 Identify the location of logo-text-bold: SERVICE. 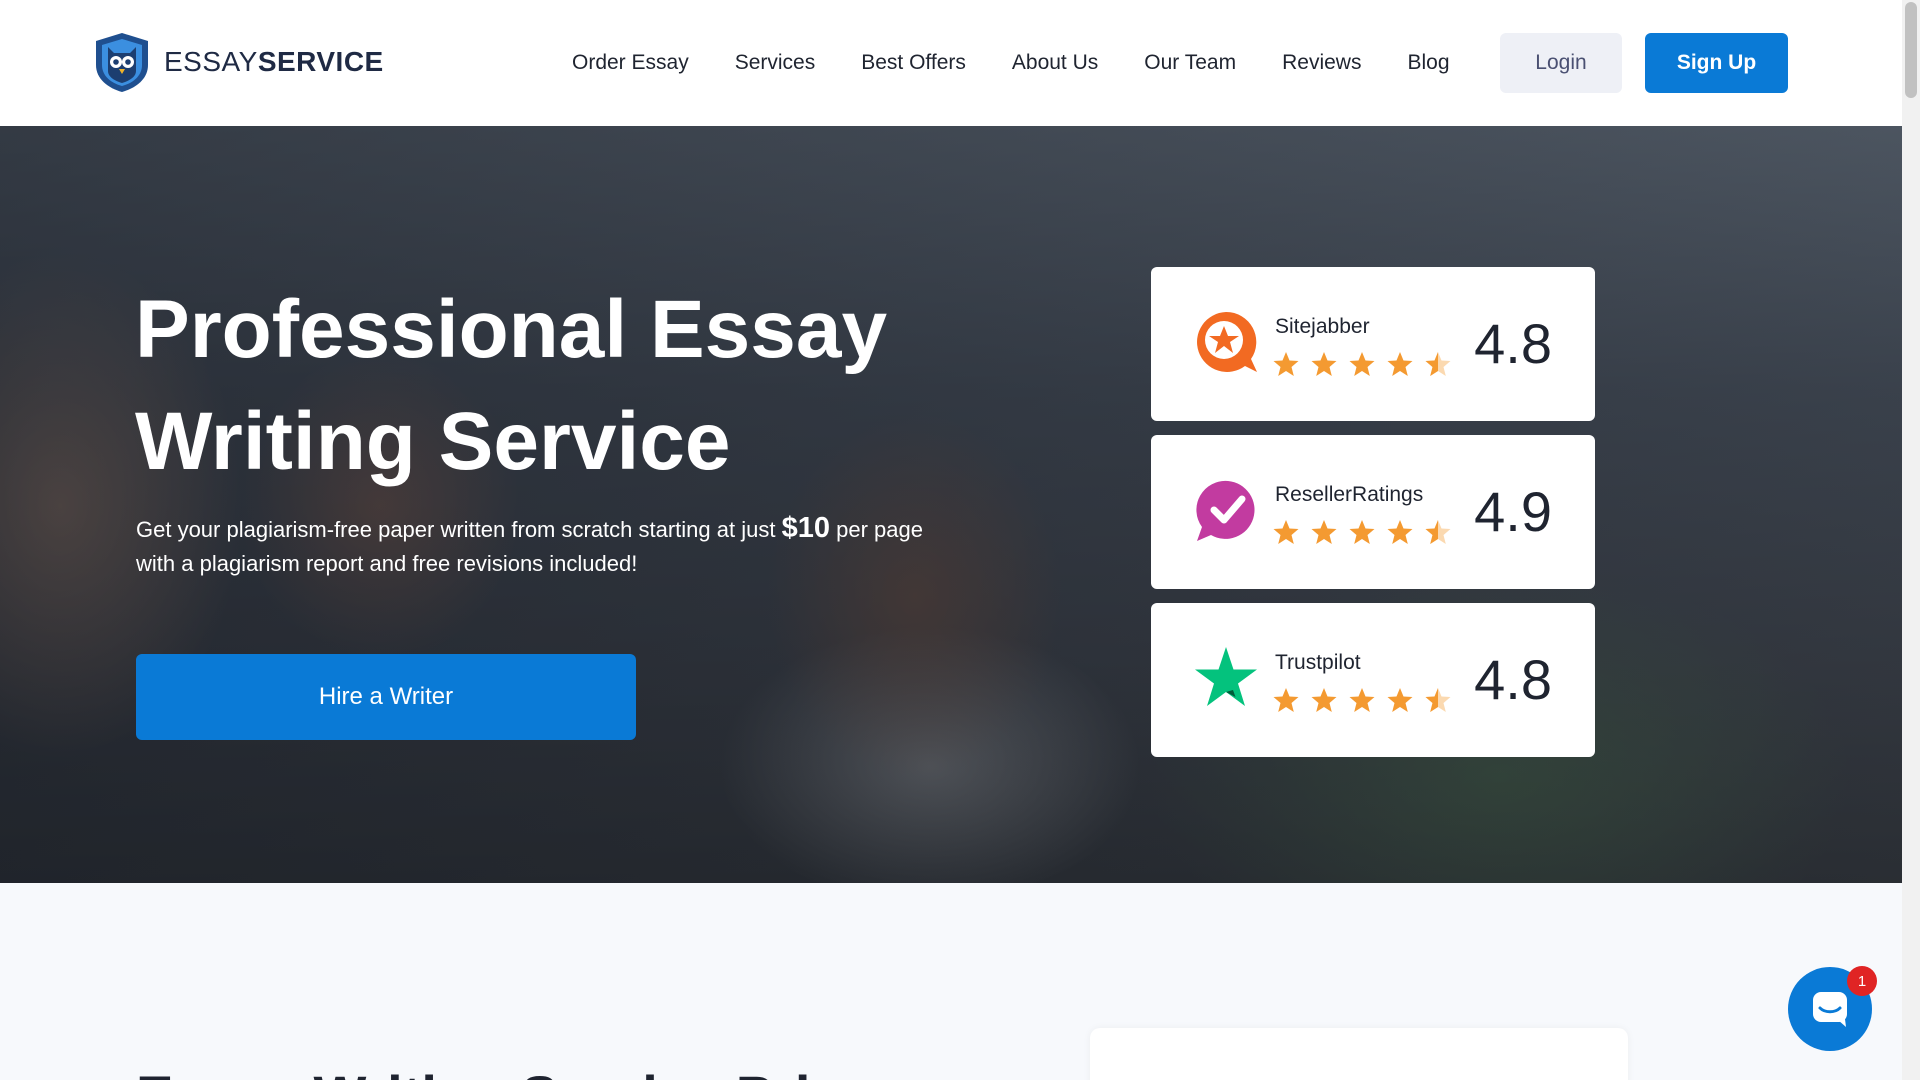
(320, 61).